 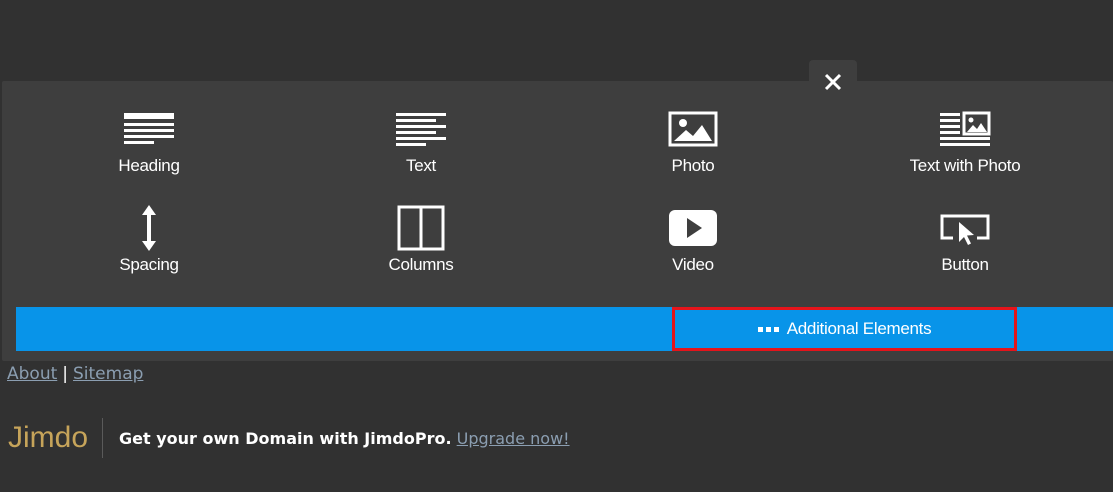 What do you see at coordinates (693, 165) in the screenshot?
I see `photo-label: Photo` at bounding box center [693, 165].